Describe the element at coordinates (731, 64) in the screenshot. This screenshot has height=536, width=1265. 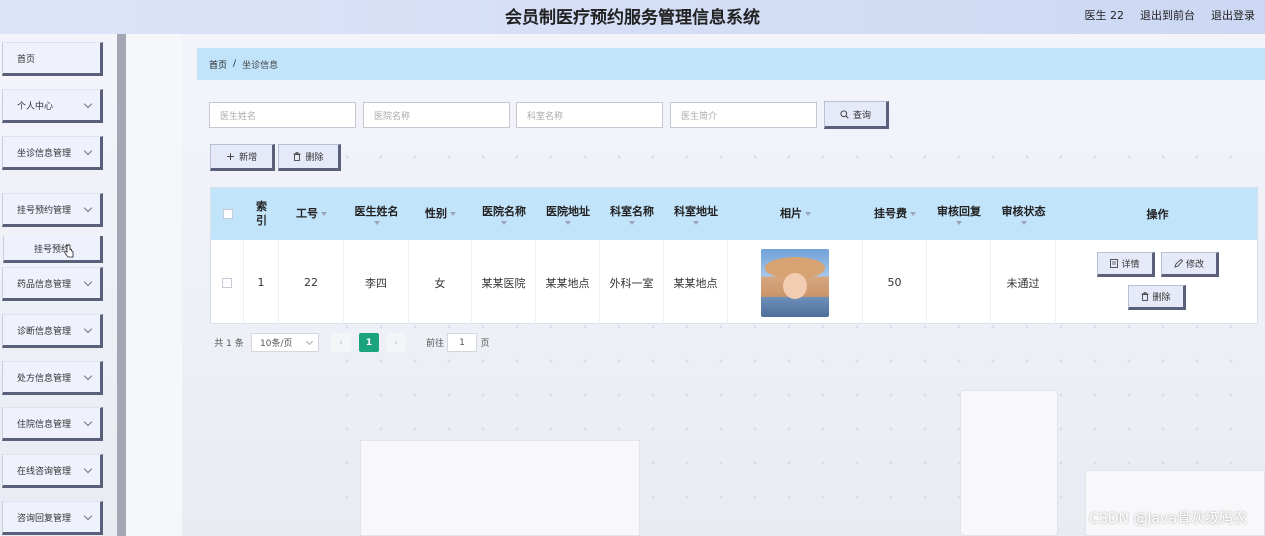
I see `breadcrumb: 首页 / 坐诊信息` at that location.